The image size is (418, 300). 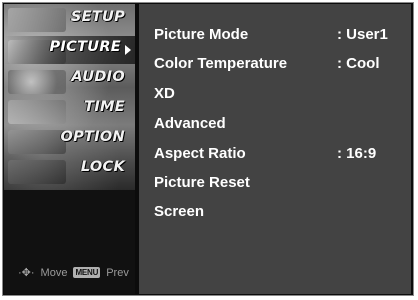 What do you see at coordinates (221, 63) in the screenshot?
I see `row-label: Color Temperature` at bounding box center [221, 63].